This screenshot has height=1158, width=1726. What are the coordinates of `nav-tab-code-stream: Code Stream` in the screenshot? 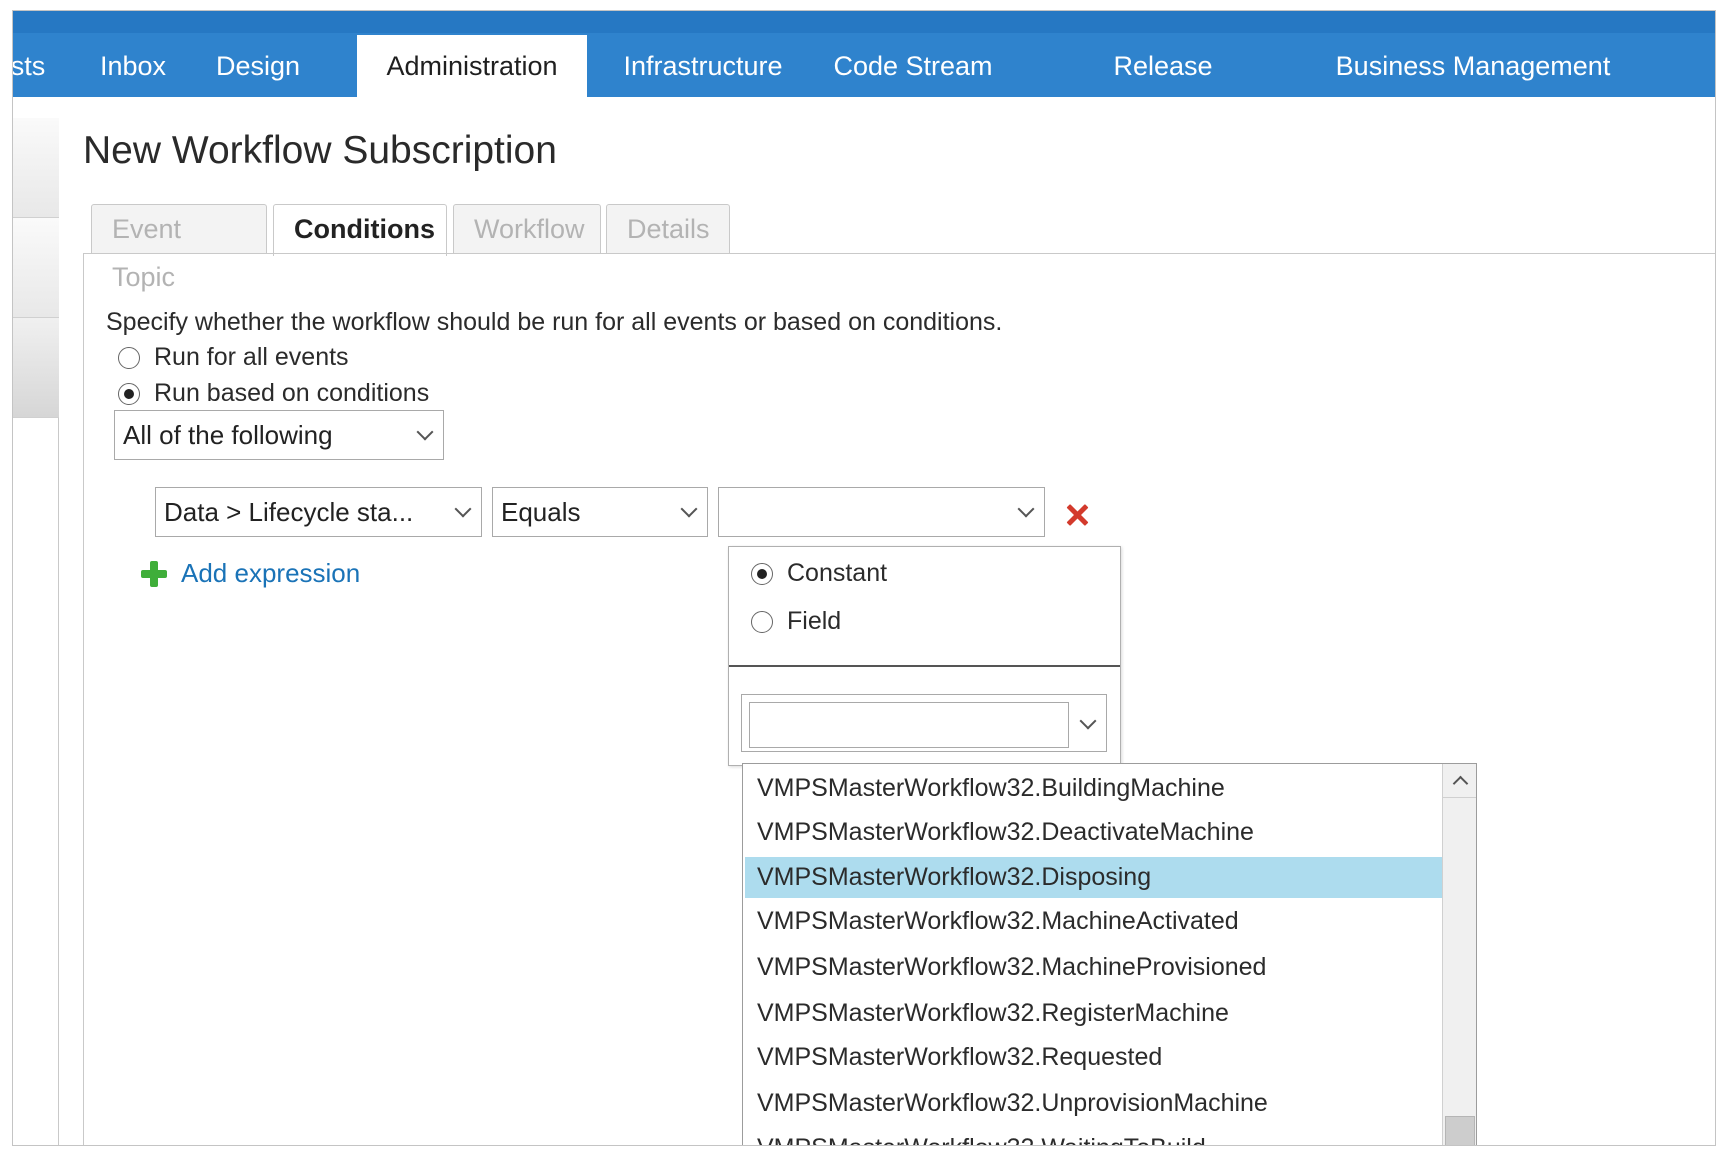 It's located at (913, 66).